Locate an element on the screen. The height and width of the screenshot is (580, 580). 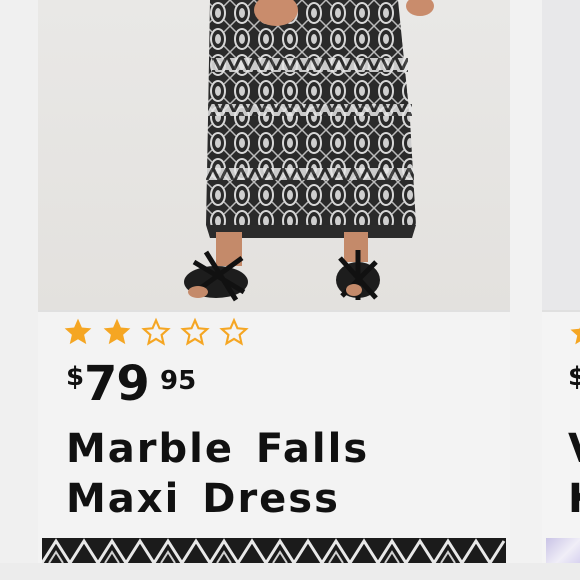
product-title-line-2: Maxi Dress is located at coordinates (281, 499).